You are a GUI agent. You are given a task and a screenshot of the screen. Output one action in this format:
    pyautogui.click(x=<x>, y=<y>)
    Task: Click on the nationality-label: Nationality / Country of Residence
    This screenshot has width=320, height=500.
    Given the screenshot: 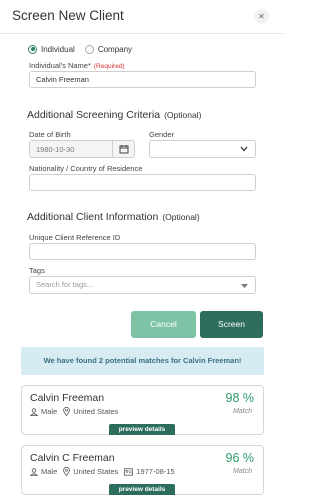 What is the action you would take?
    pyautogui.click(x=86, y=168)
    